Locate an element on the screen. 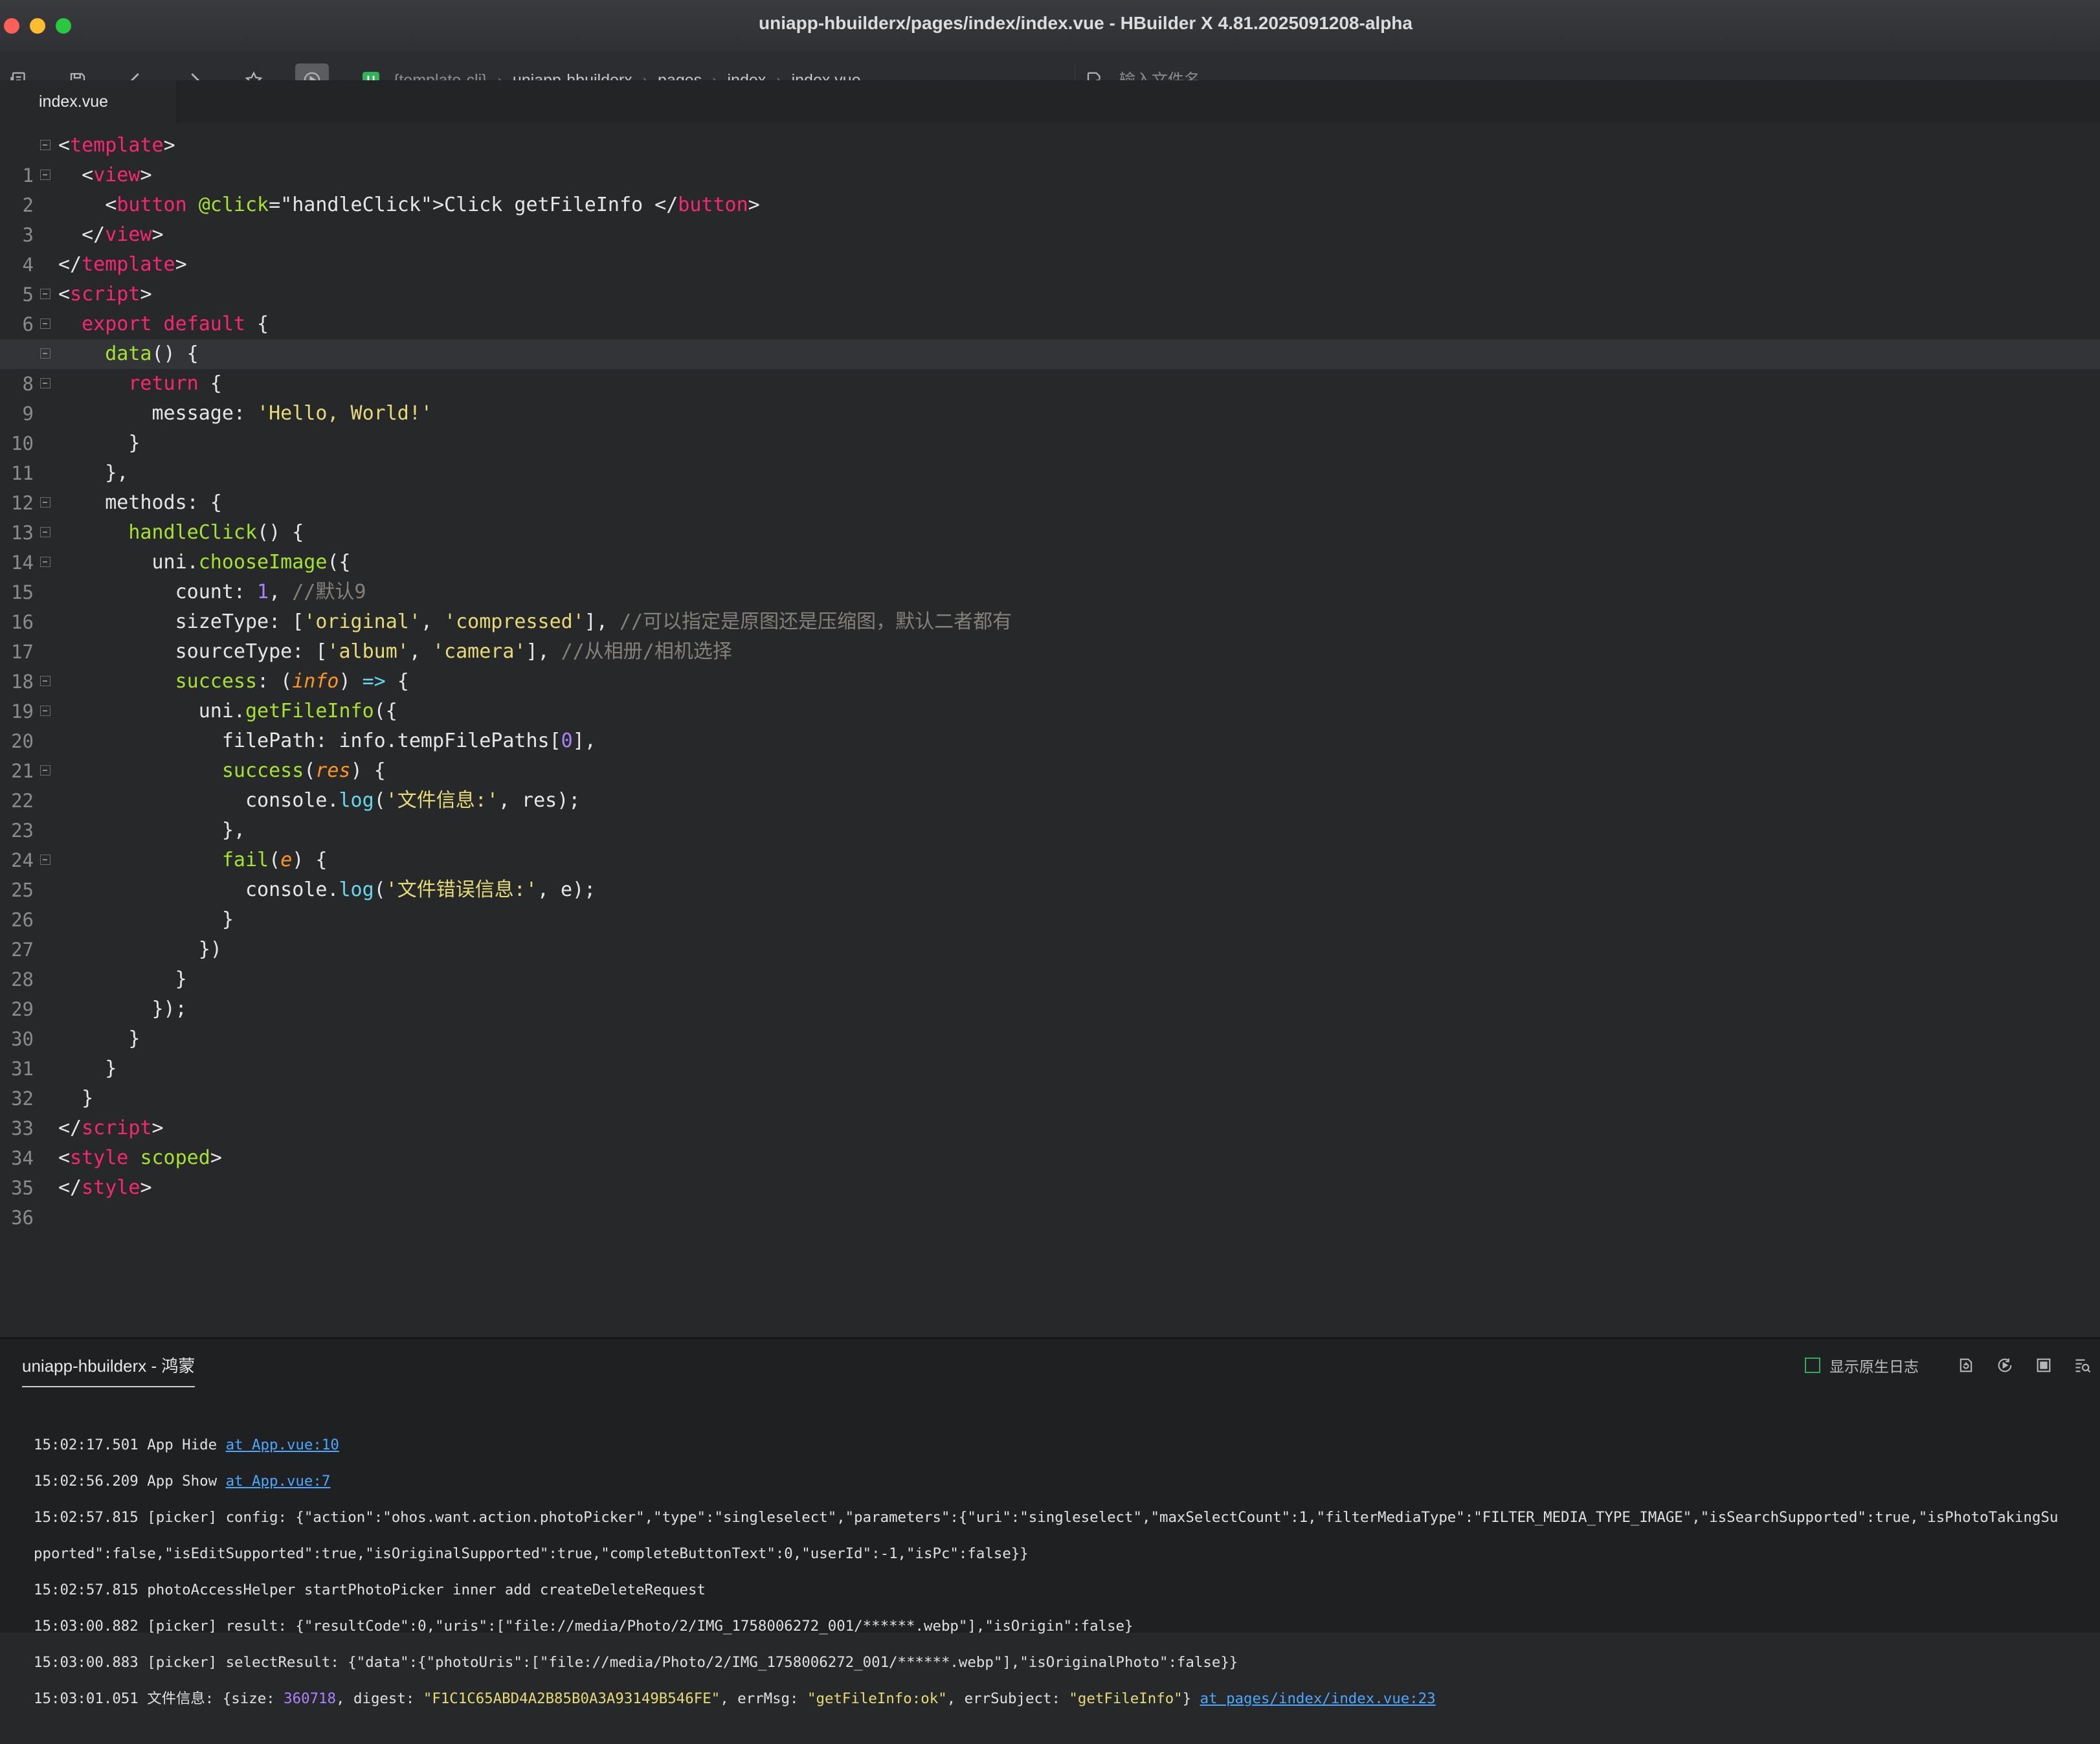 This screenshot has width=2100, height=1744. code-content: }); is located at coordinates (122, 1009).